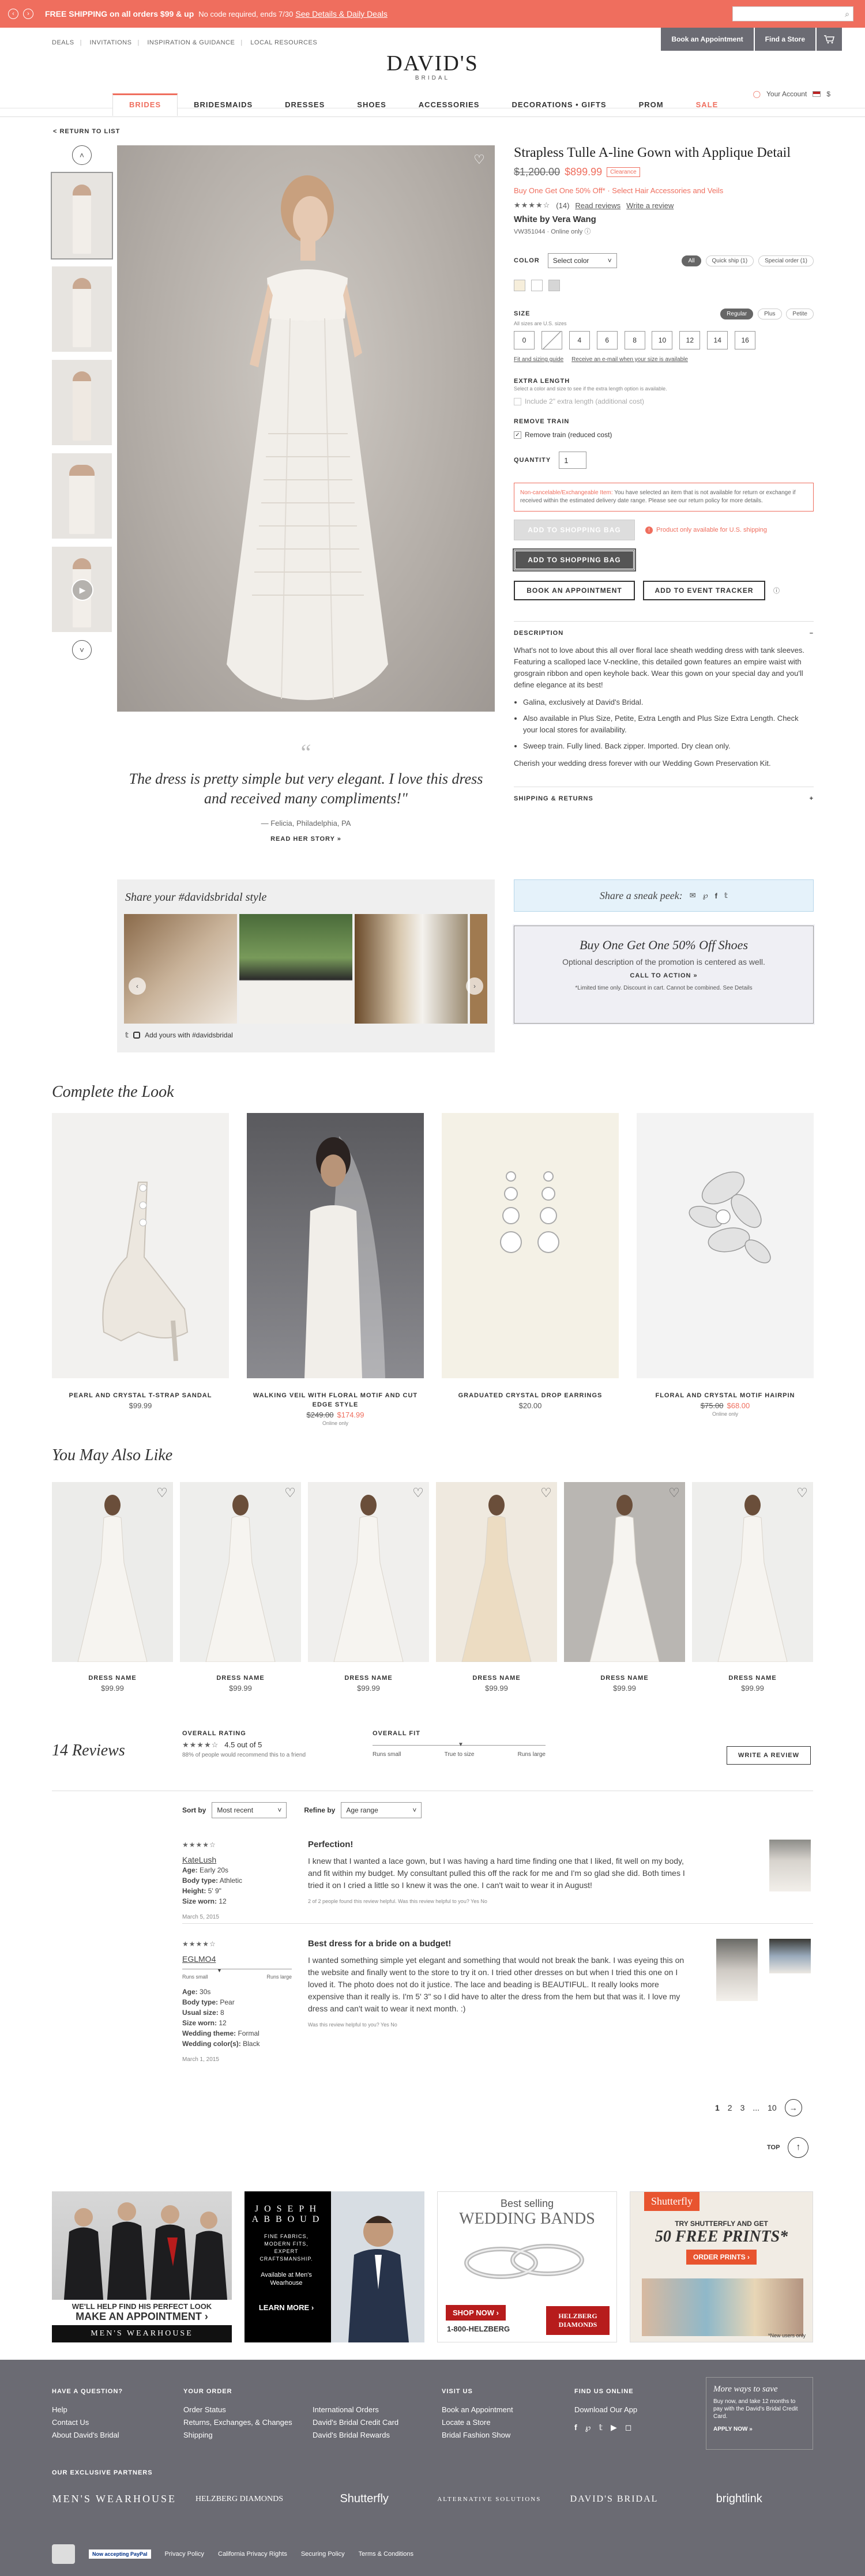 This screenshot has height=2576, width=865. Describe the element at coordinates (355, 2410) in the screenshot. I see `footer-link: International Orders` at that location.